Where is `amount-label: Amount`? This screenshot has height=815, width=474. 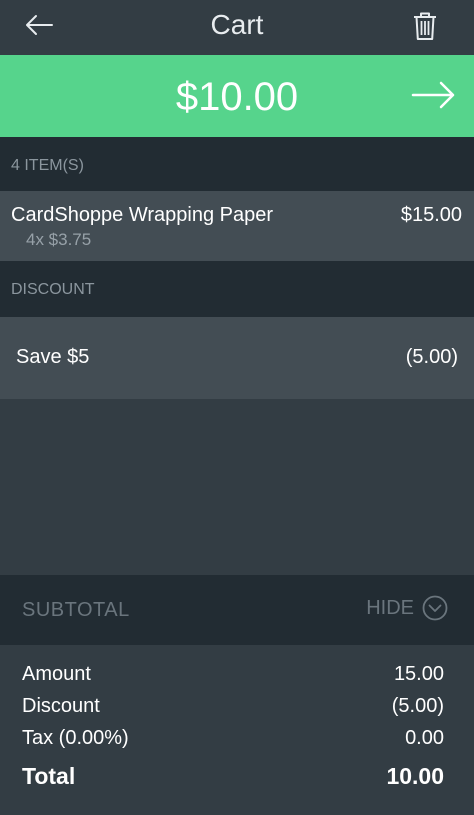
amount-label: Amount is located at coordinates (56, 674).